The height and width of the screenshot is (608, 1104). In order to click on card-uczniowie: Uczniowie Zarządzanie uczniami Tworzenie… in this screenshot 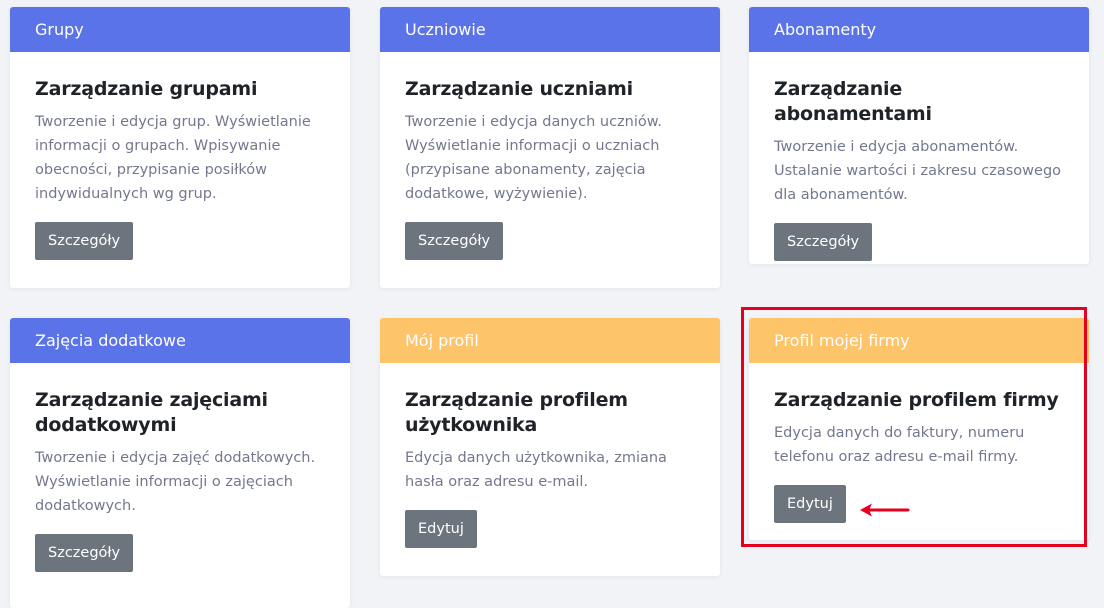, I will do `click(550, 147)`.